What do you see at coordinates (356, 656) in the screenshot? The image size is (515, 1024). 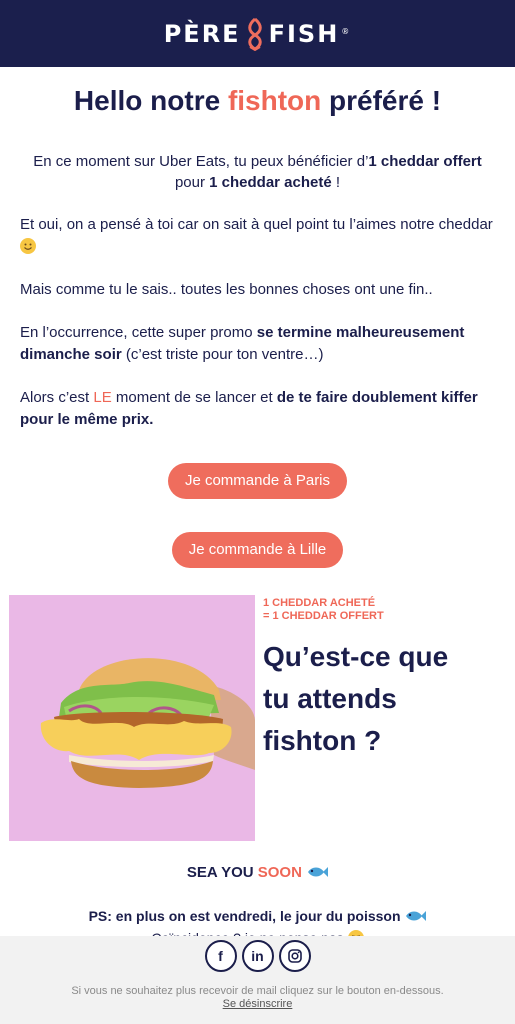 I see `headline-line-1: Qu’est-ce que` at bounding box center [356, 656].